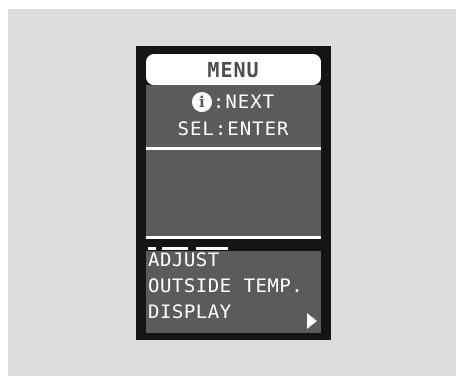 This screenshot has height=385, width=469. I want to click on triangle-right-icon, so click(312, 321).